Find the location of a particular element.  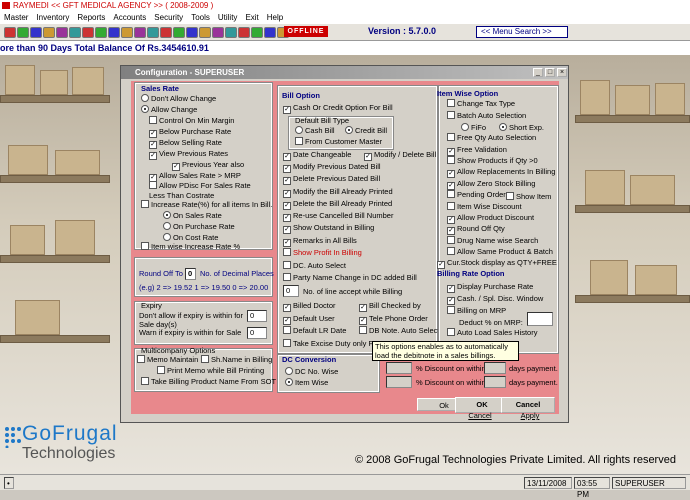

check-below-purchase-rate: Below Purchase Rate is located at coordinates (190, 132).